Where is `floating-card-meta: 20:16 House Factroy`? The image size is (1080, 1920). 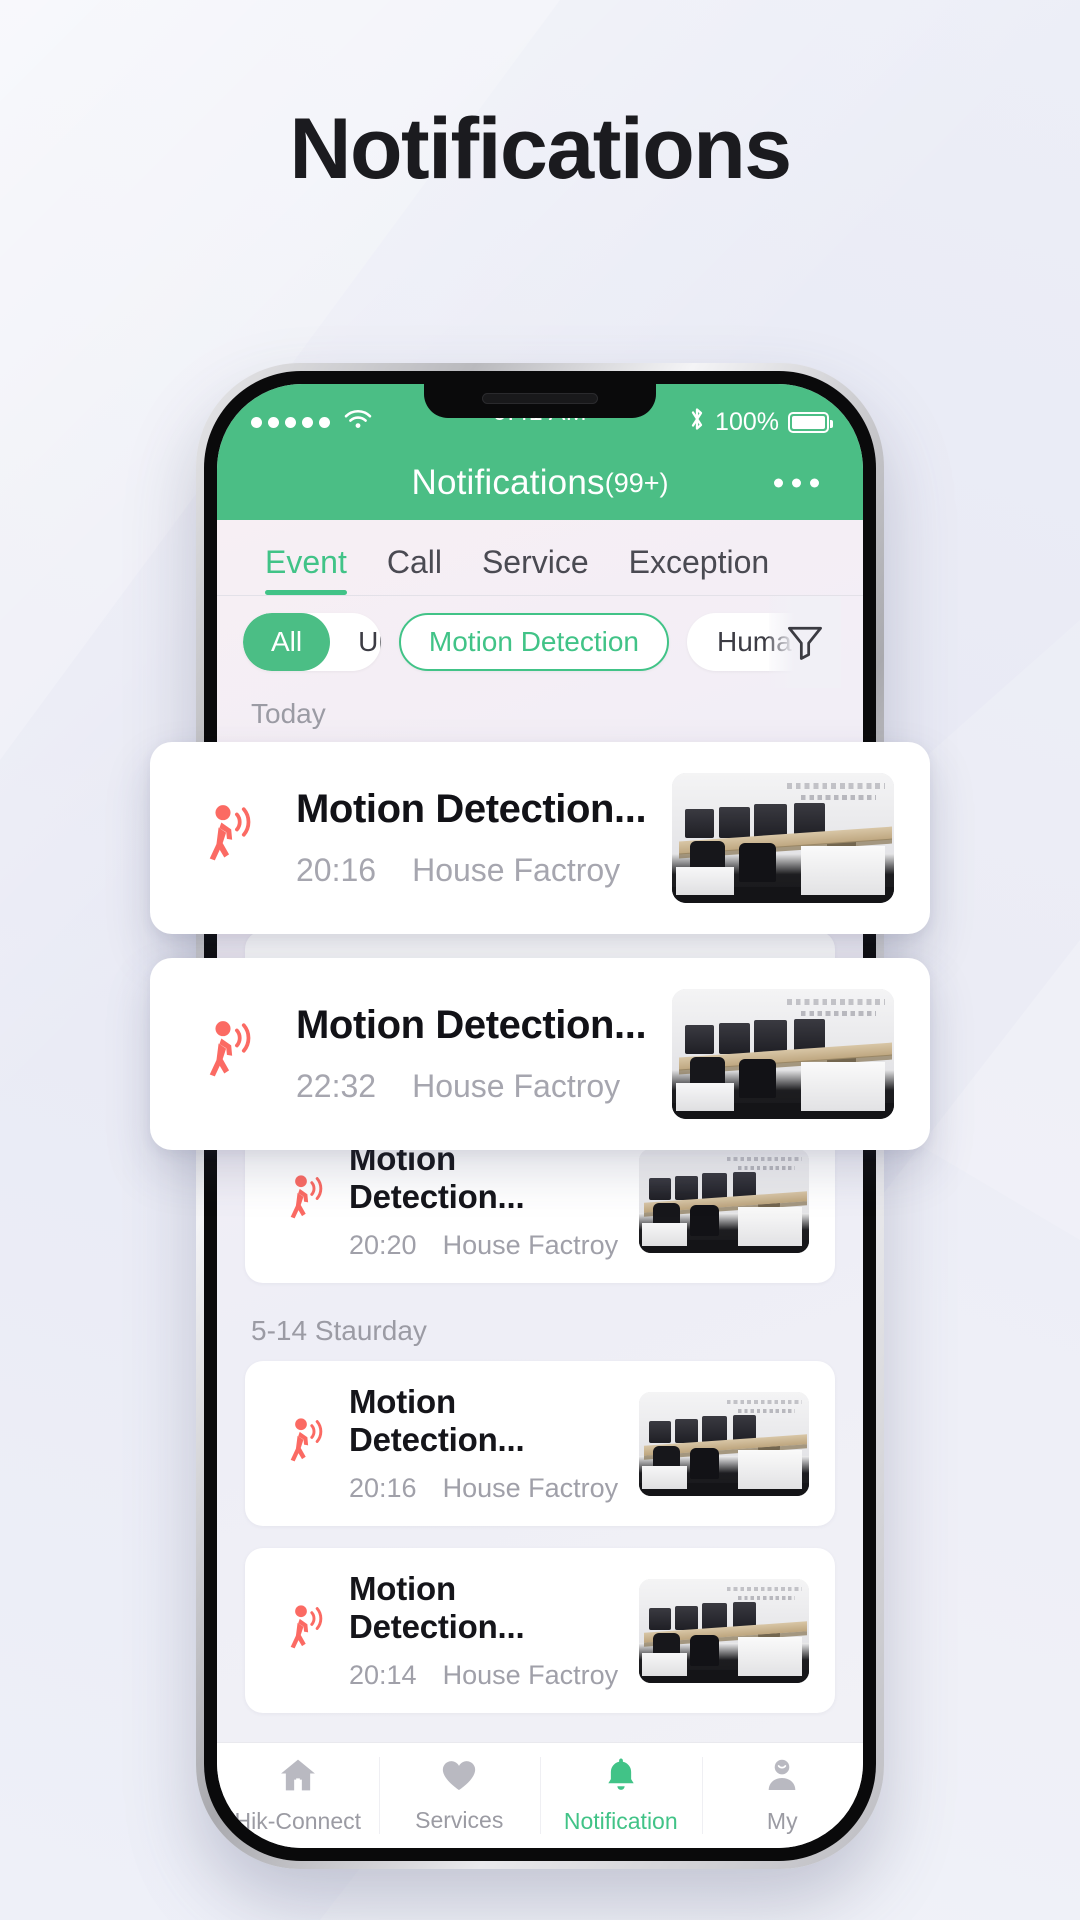
floating-card-meta: 20:16 House Factroy is located at coordinates (484, 870).